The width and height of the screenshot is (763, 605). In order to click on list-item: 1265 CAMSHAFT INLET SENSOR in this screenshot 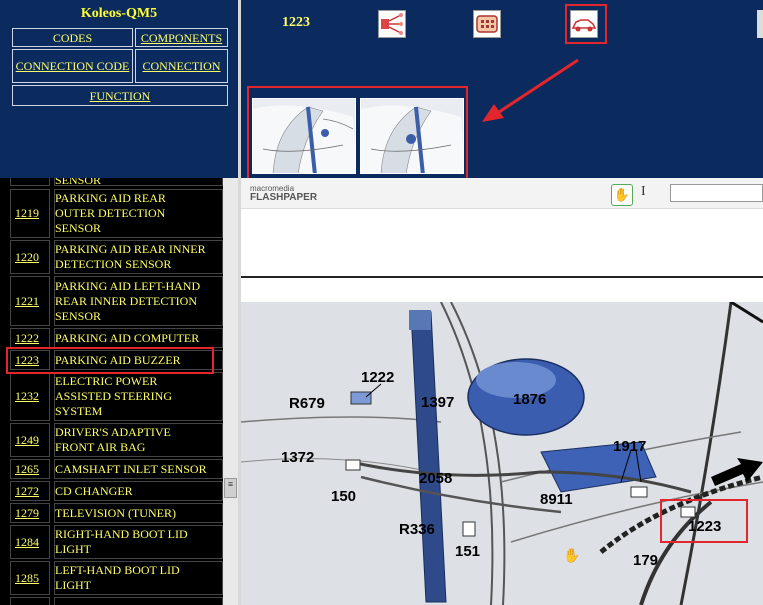, I will do `click(116, 469)`.